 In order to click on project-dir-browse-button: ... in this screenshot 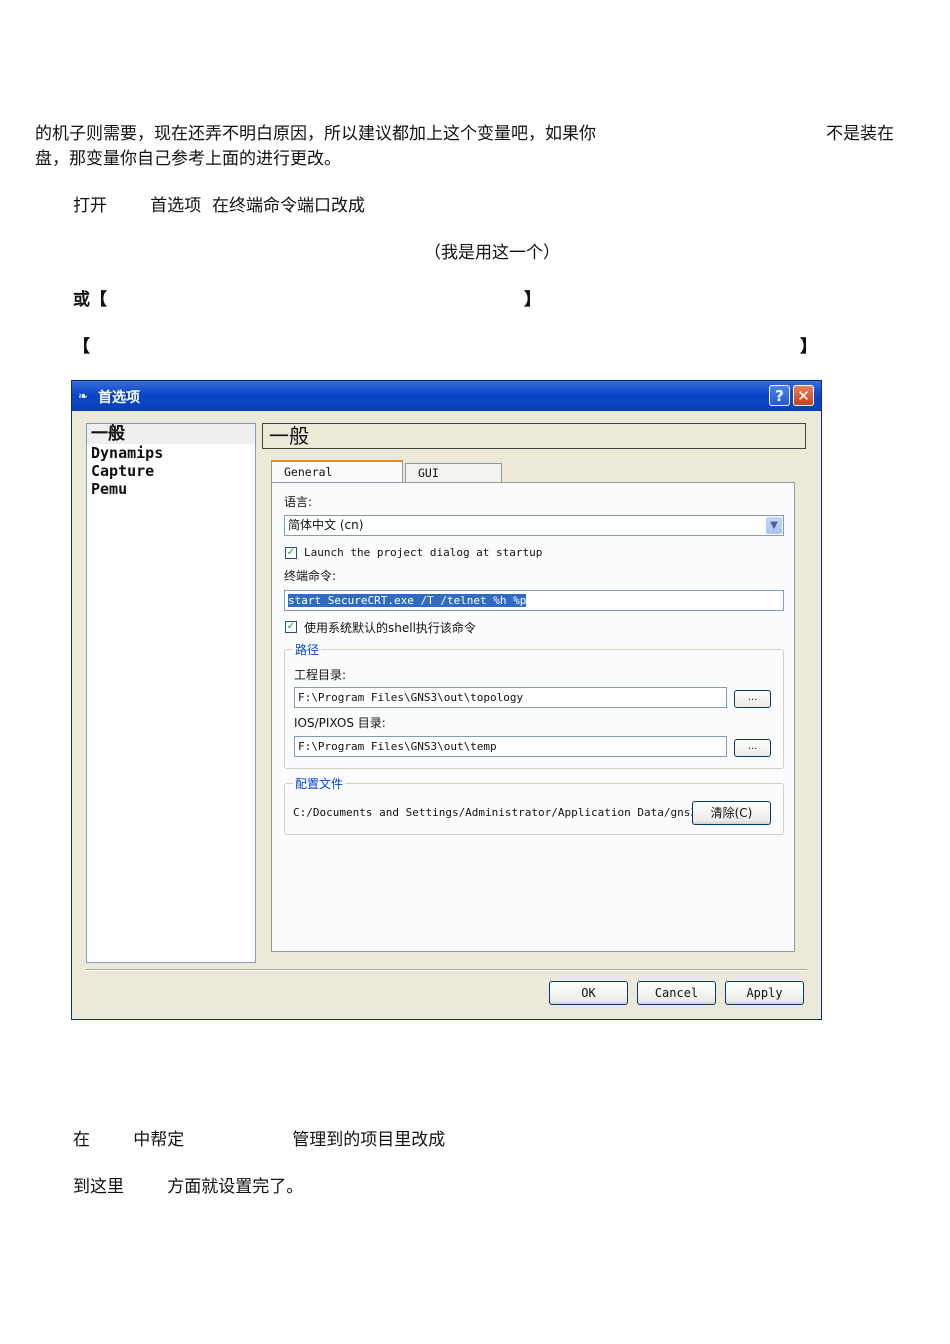, I will do `click(752, 699)`.